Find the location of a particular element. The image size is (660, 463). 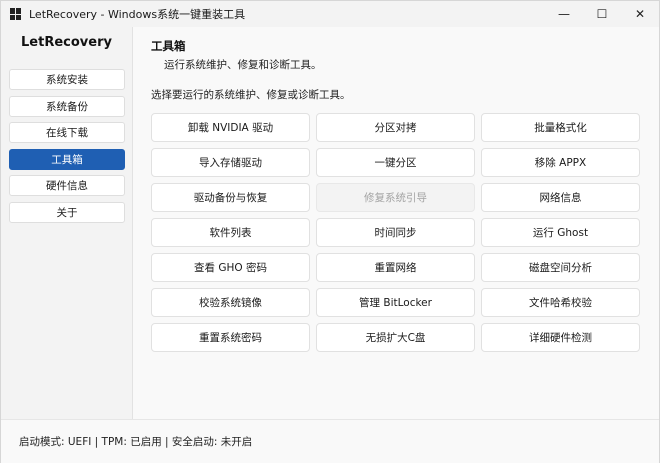

status-bar: 启动模式: UEFI | TPM: 已启用 | 安全启动: 未开启 is located at coordinates (330, 441).